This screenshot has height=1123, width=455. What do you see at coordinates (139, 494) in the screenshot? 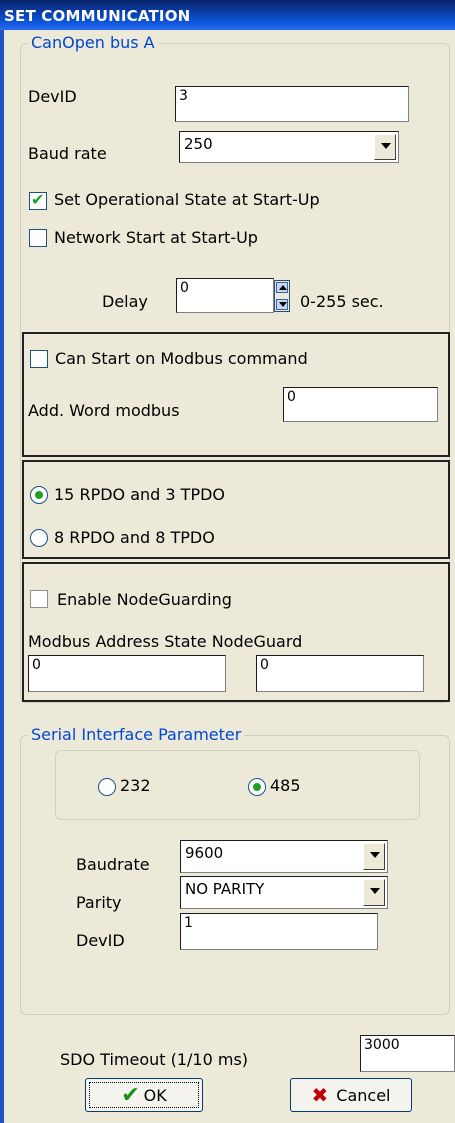
I see `pdo-option1-label: 15 RPDO and 3 TPDO` at bounding box center [139, 494].